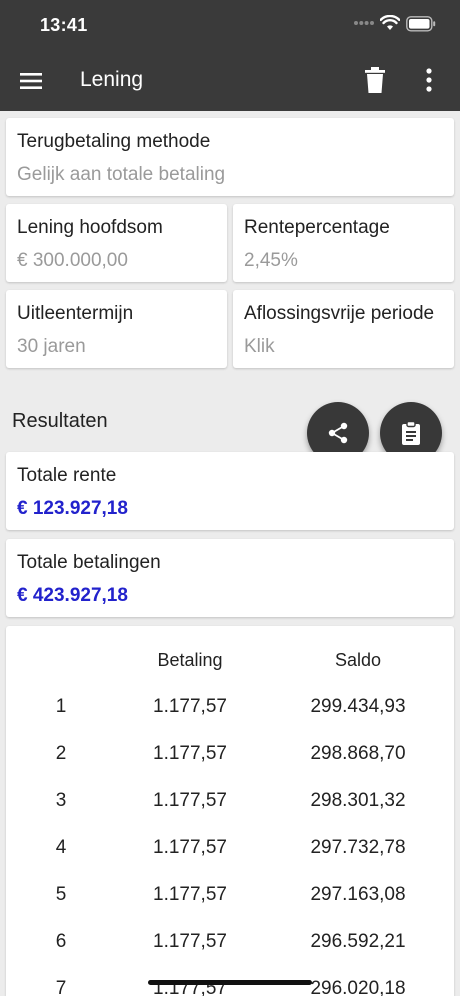 This screenshot has width=460, height=996. Describe the element at coordinates (230, 852) in the screenshot. I see `table-row: 4 1.177,57 297.732,78` at that location.